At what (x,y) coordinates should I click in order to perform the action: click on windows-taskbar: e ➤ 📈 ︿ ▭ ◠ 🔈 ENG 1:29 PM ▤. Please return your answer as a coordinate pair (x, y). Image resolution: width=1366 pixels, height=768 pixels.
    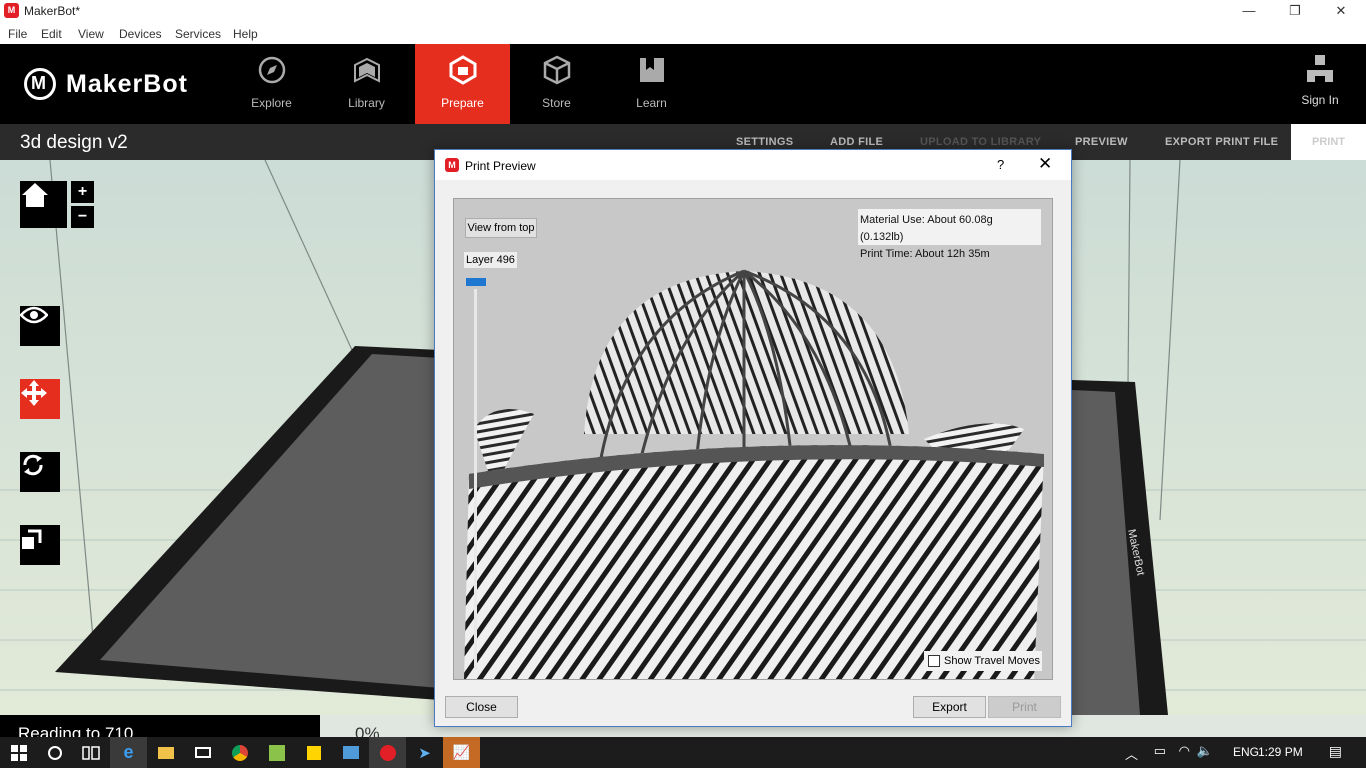
    Looking at the image, I should click on (683, 752).